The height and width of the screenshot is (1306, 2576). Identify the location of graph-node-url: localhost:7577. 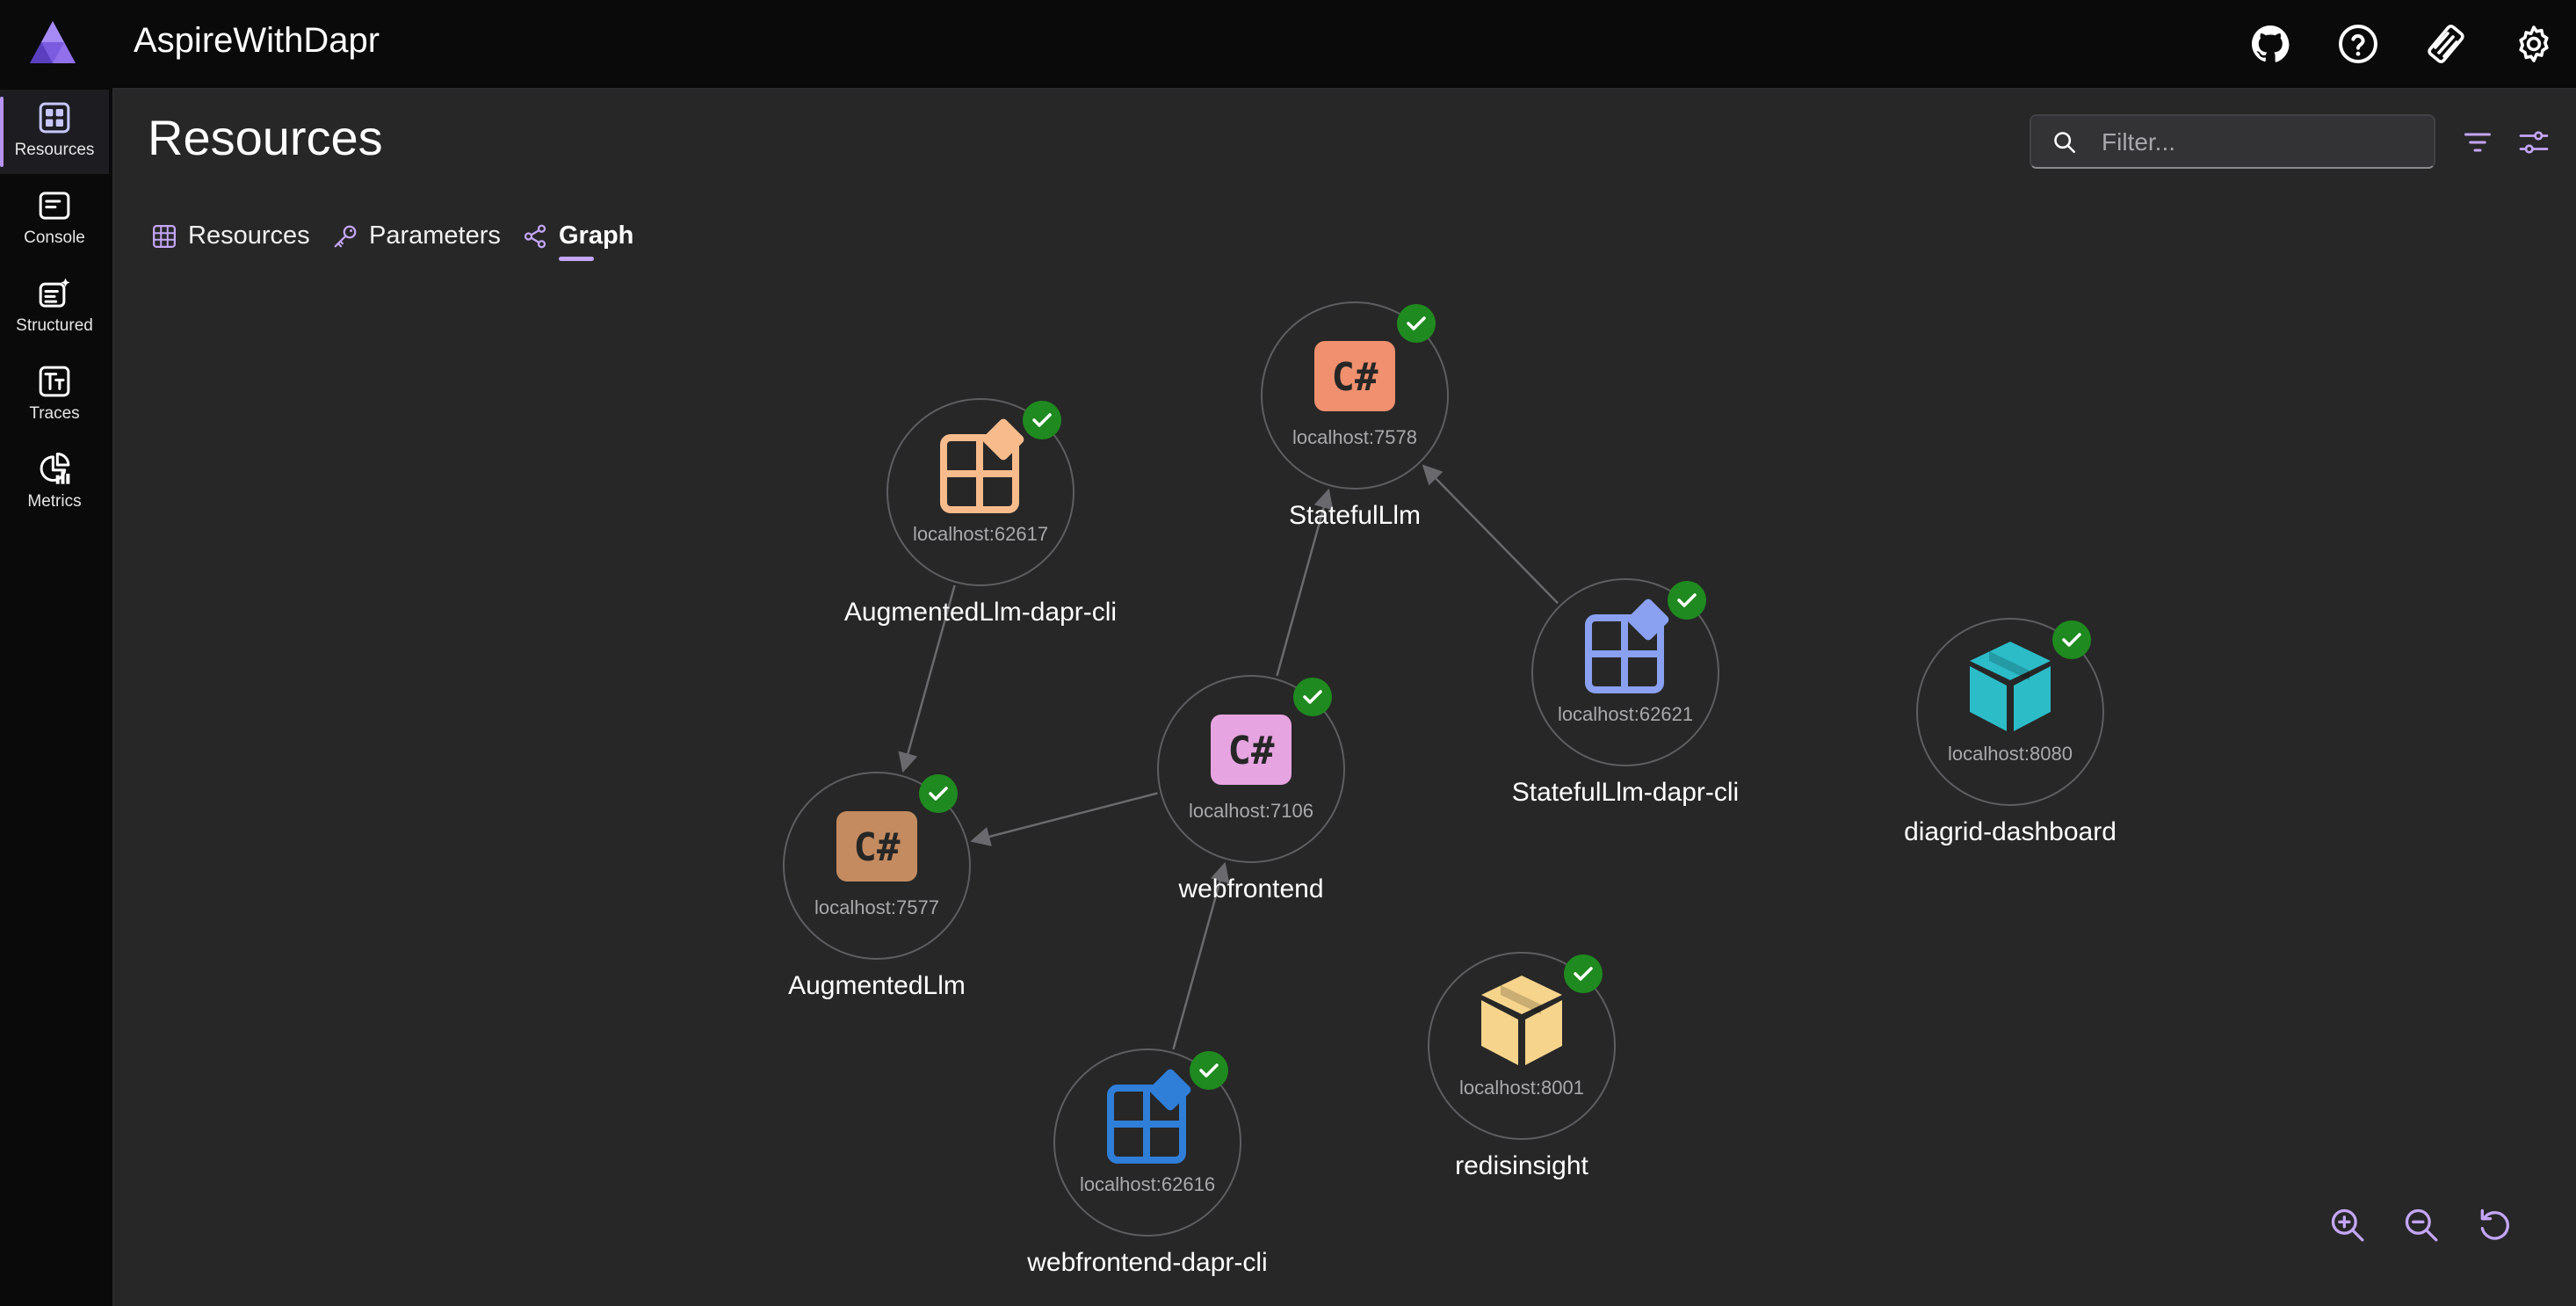
(876, 907).